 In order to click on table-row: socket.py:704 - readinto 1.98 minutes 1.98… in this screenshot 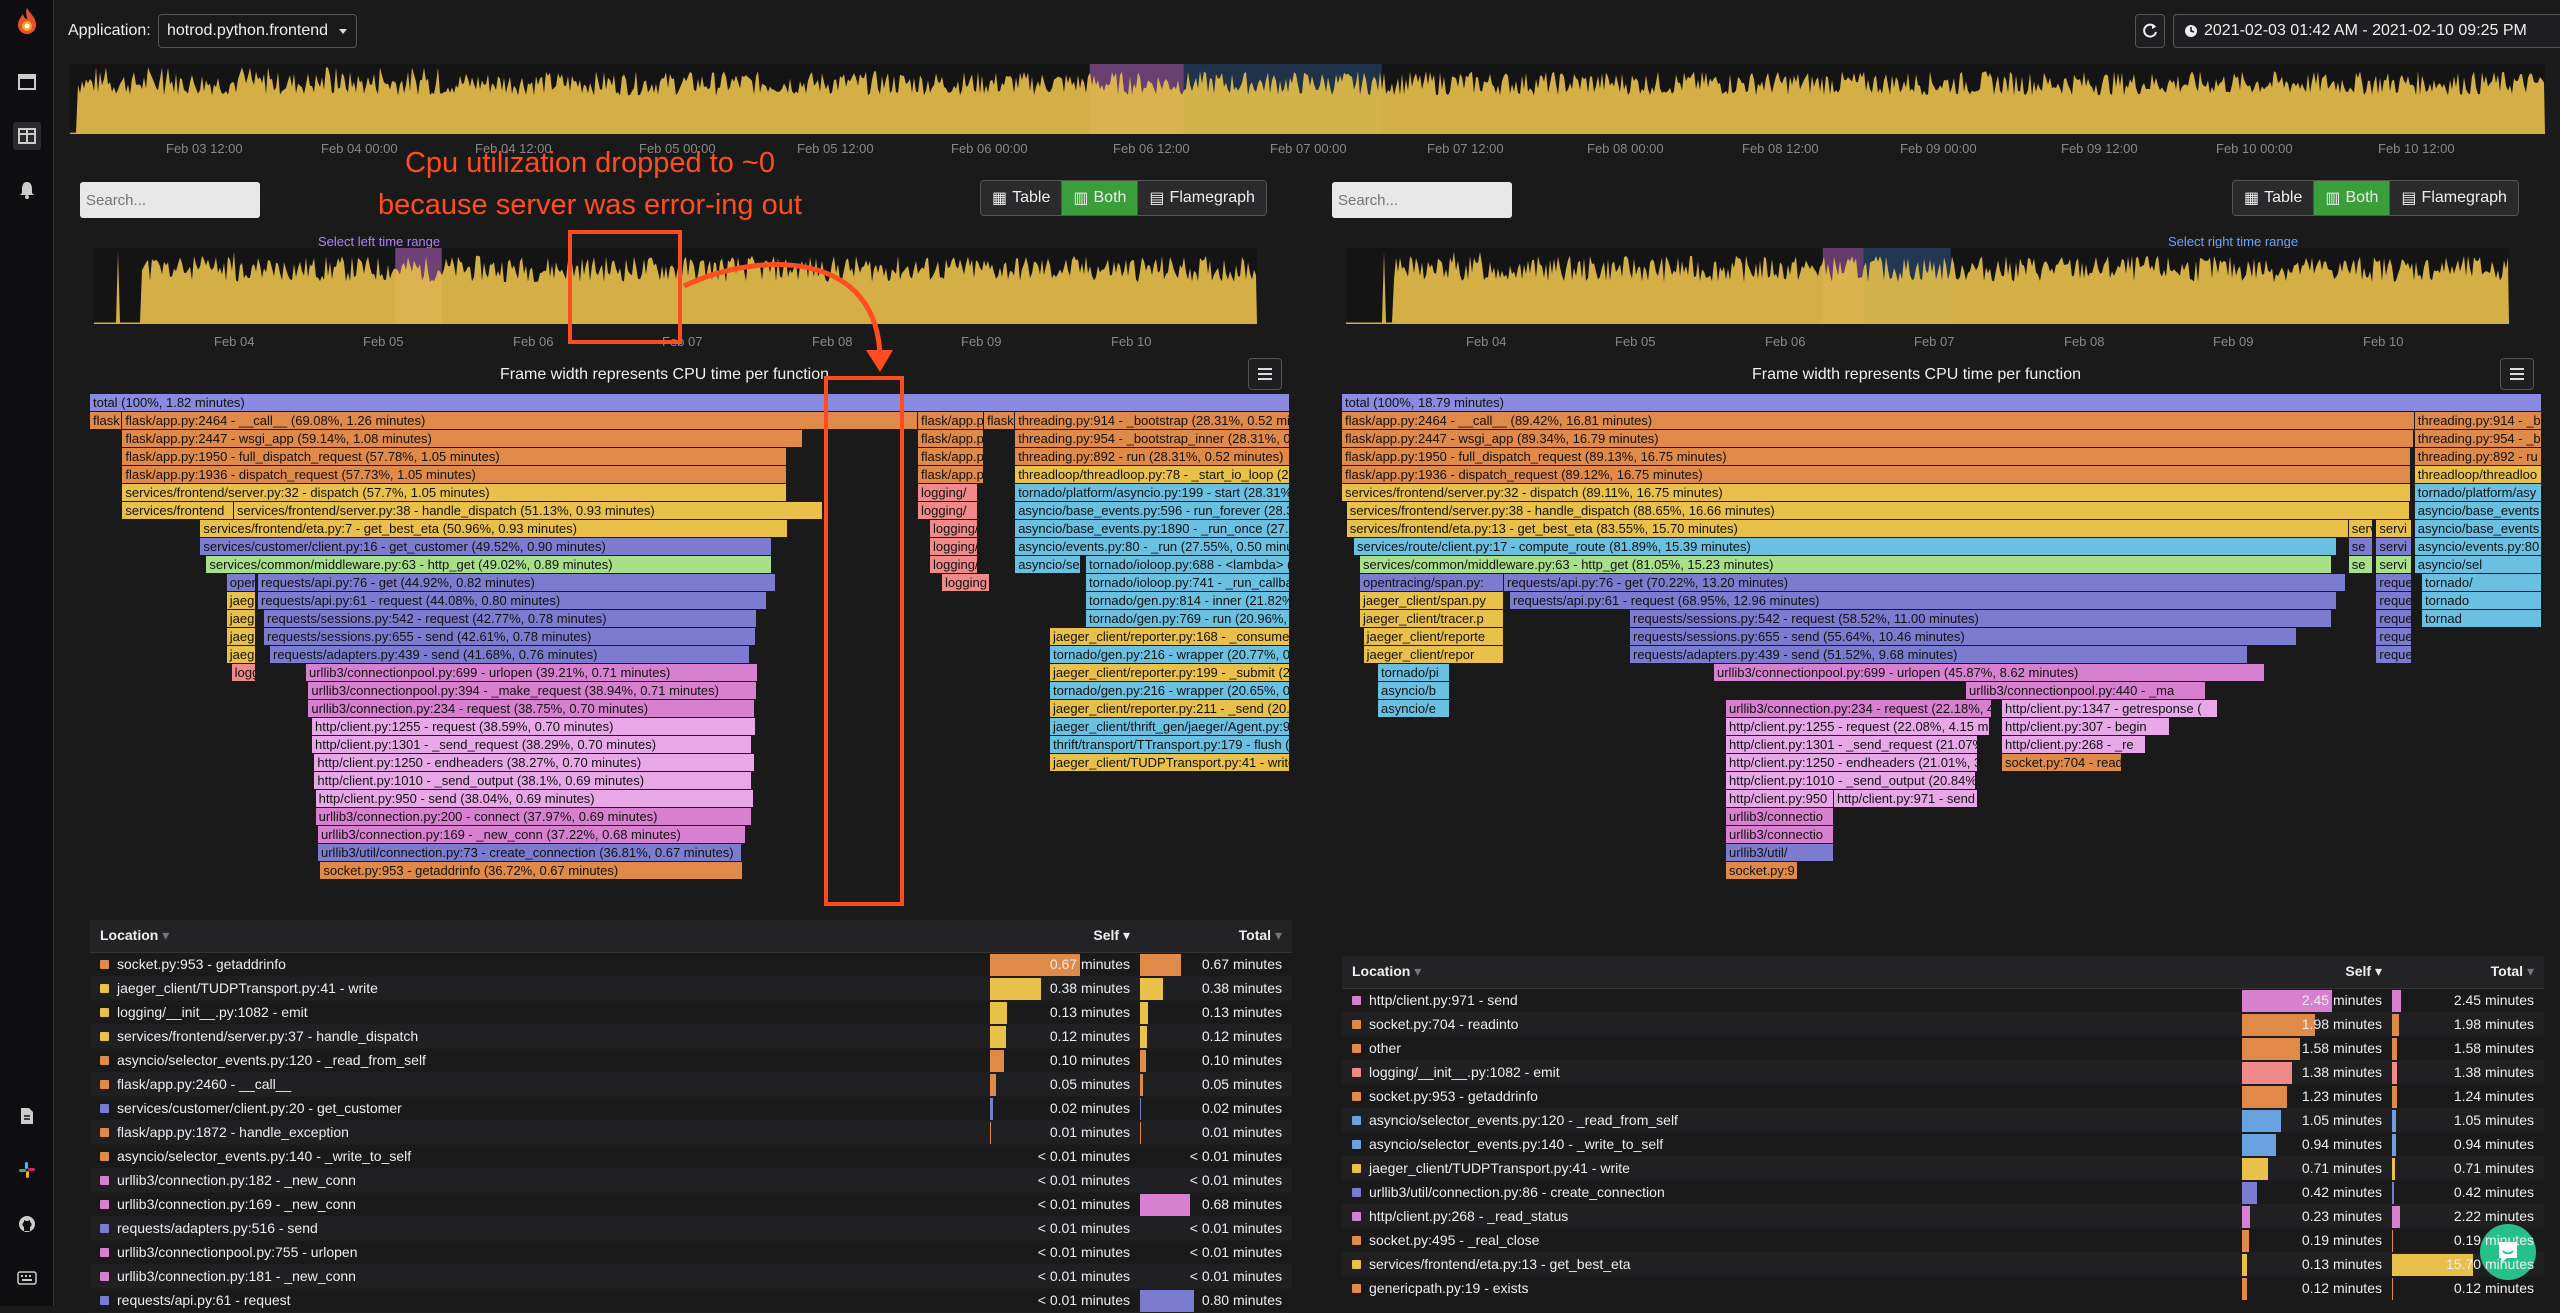, I will do `click(1943, 1024)`.